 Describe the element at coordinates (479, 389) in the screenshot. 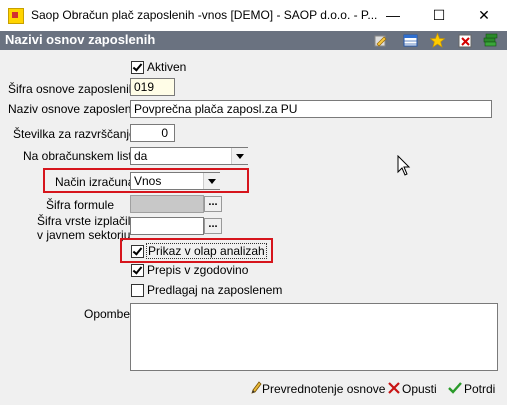

I see `potrdi-button: Potrdi` at that location.